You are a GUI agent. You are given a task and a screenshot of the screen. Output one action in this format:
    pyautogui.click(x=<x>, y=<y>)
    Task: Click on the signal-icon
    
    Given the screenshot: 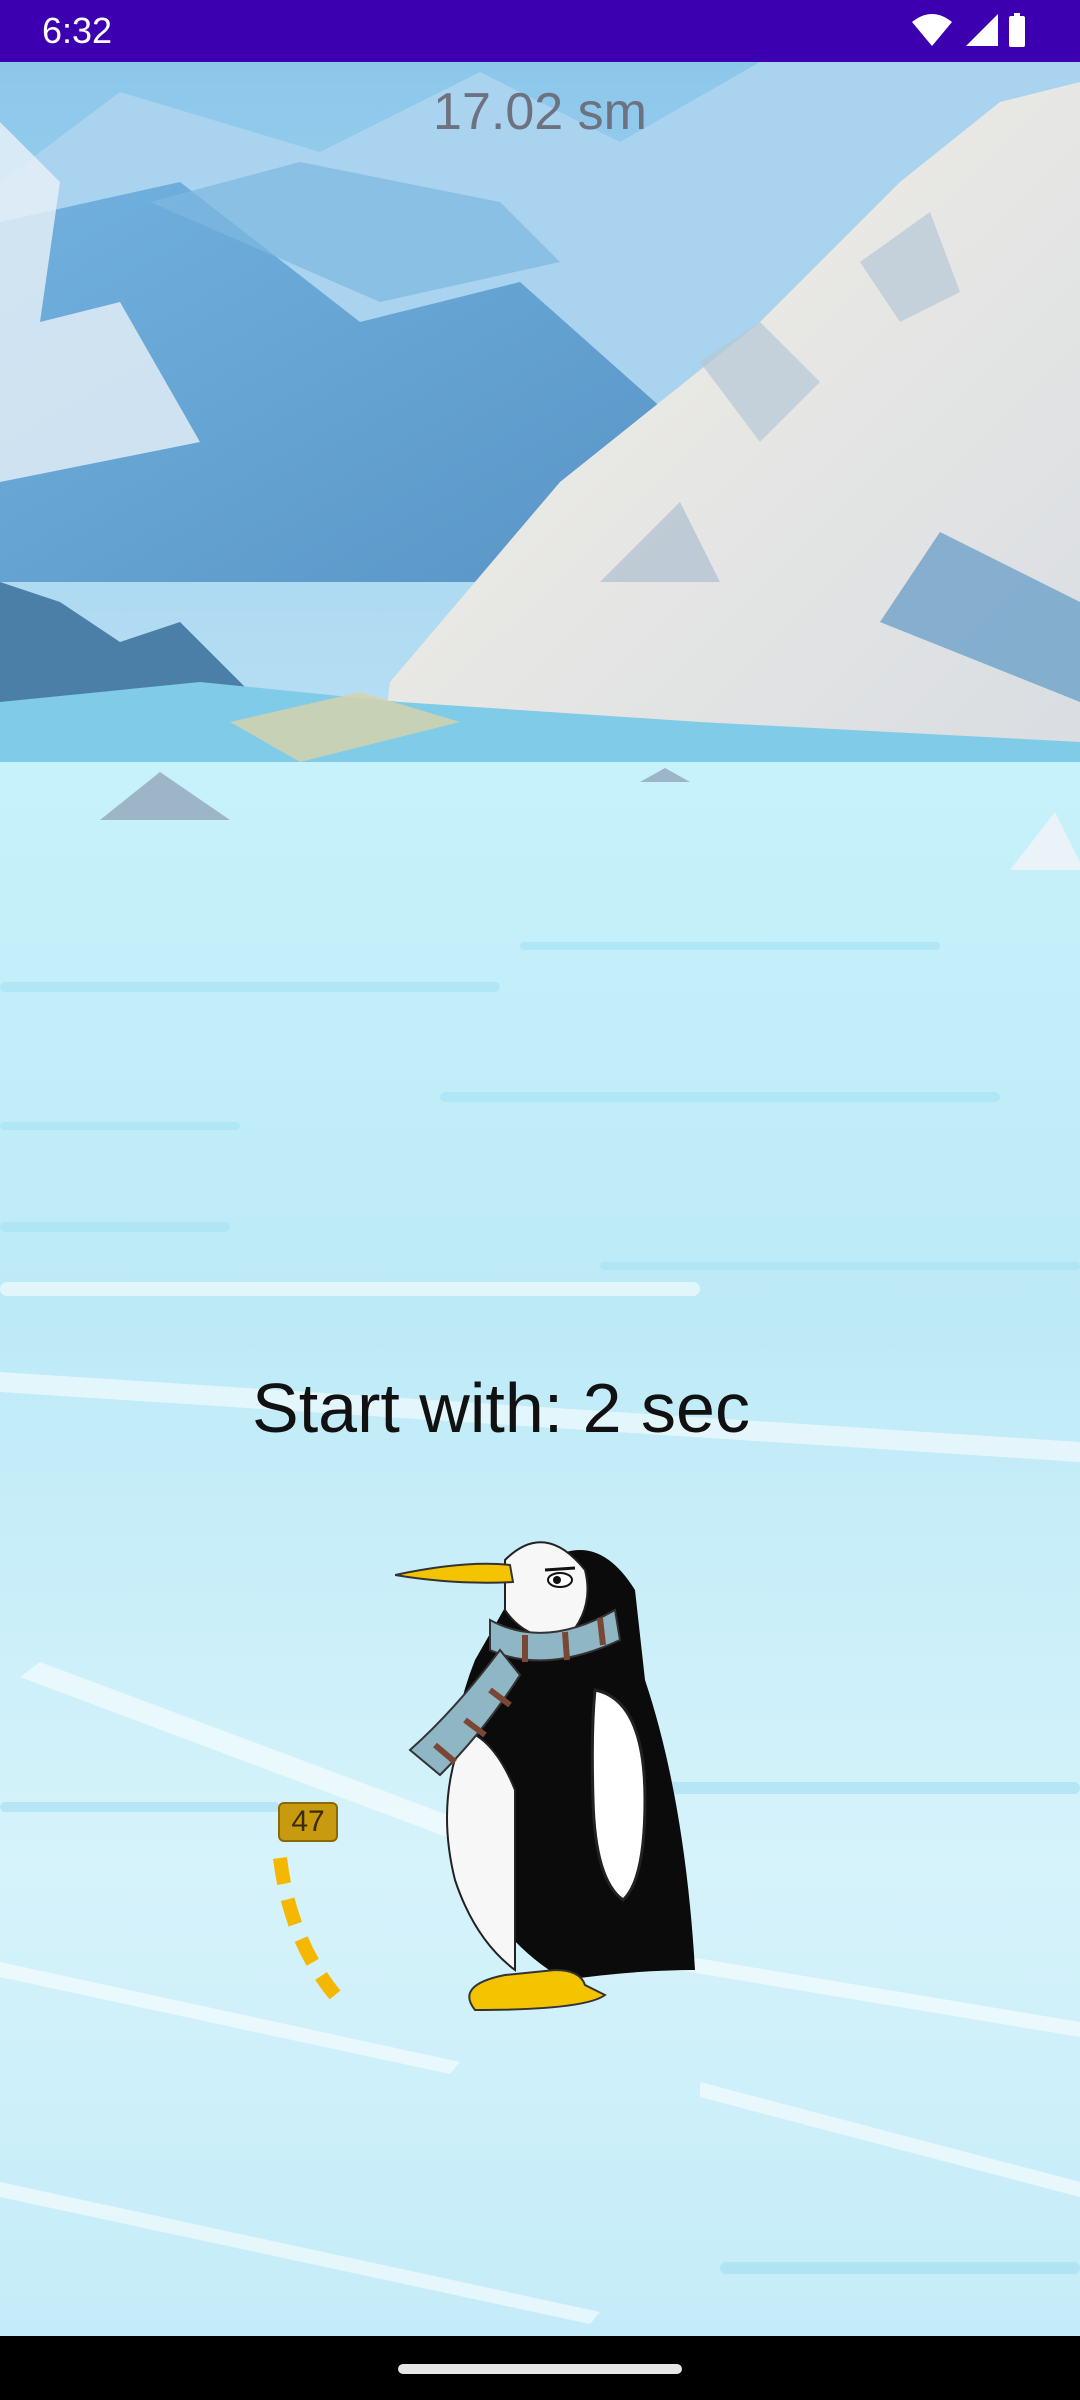 What is the action you would take?
    pyautogui.click(x=982, y=30)
    